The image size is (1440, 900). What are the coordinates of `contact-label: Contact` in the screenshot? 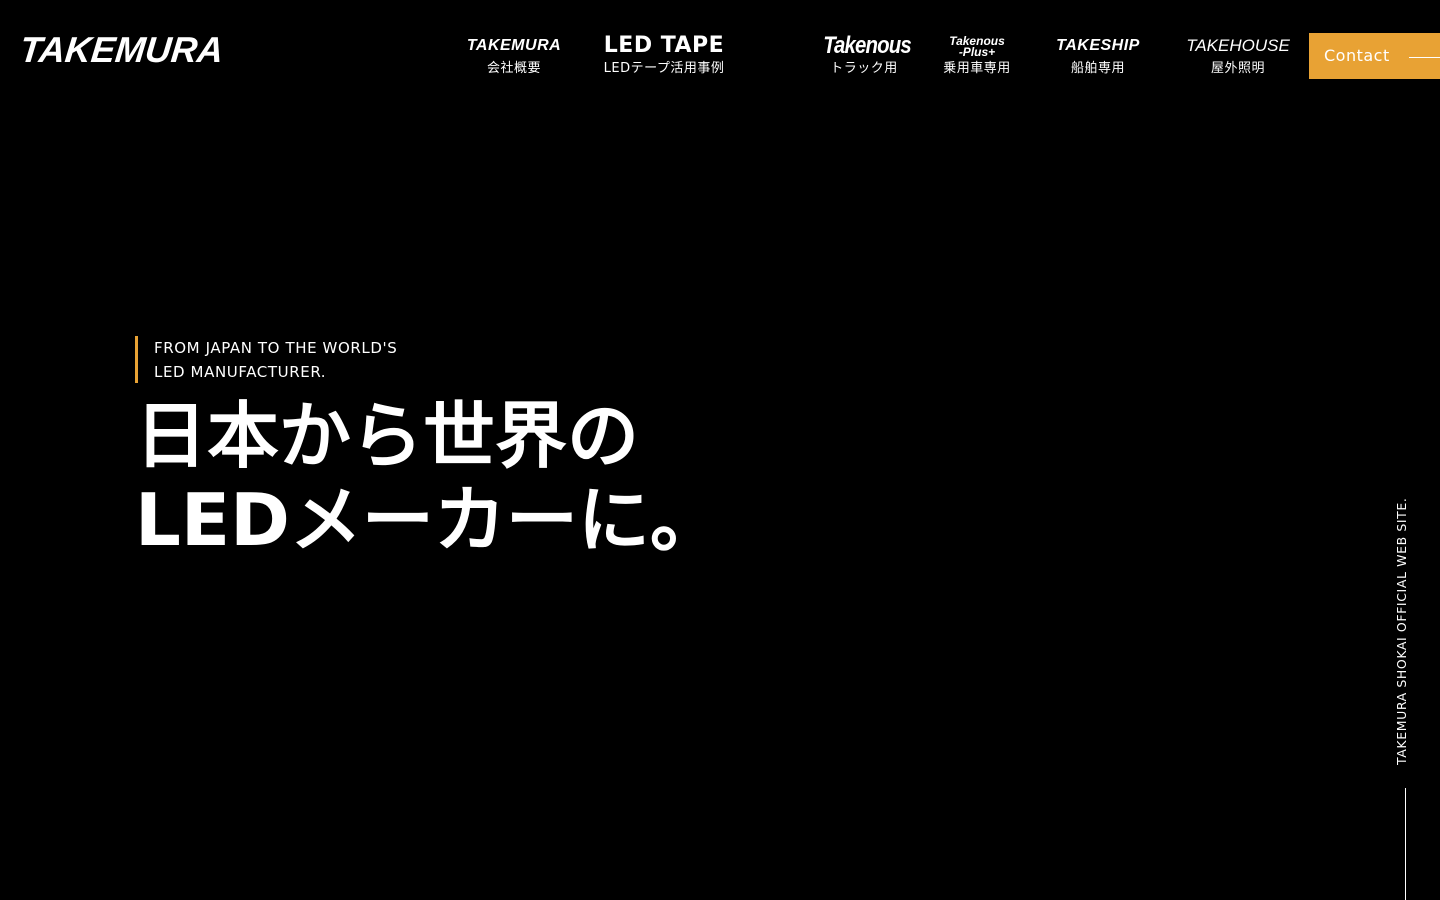 It's located at (1357, 55).